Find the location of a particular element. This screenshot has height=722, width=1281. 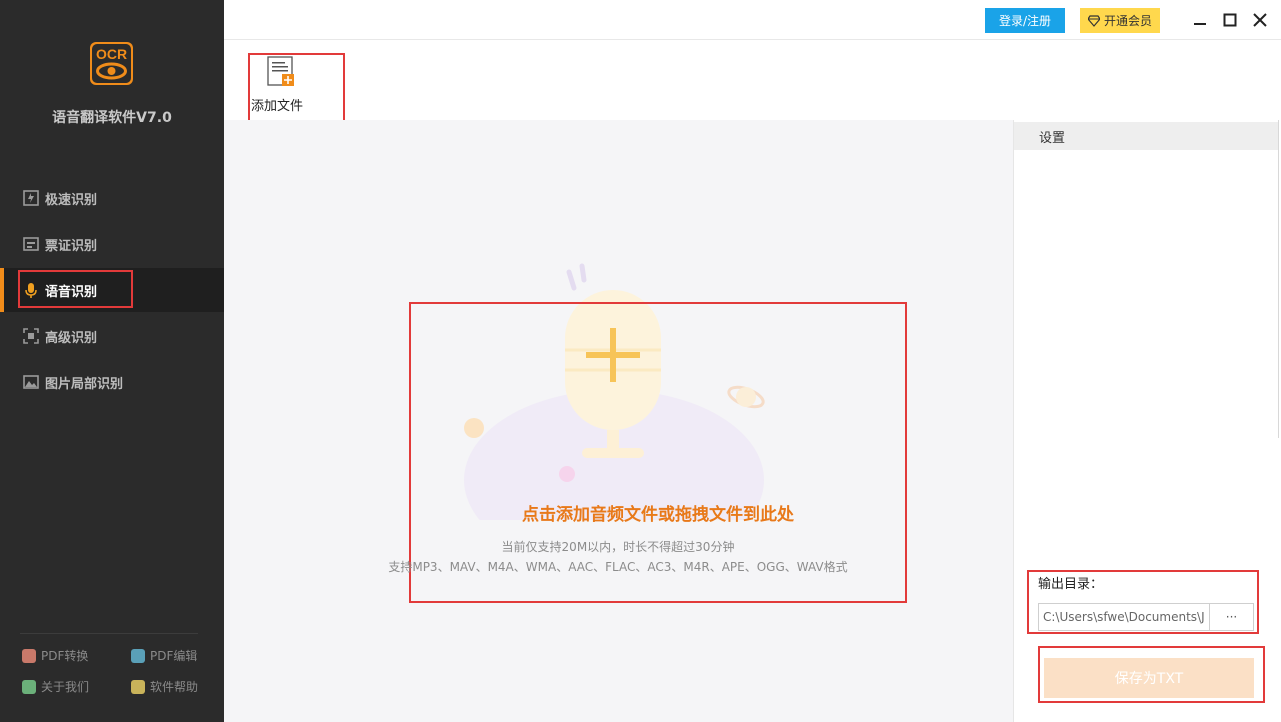

close-button is located at coordinates (1260, 20).